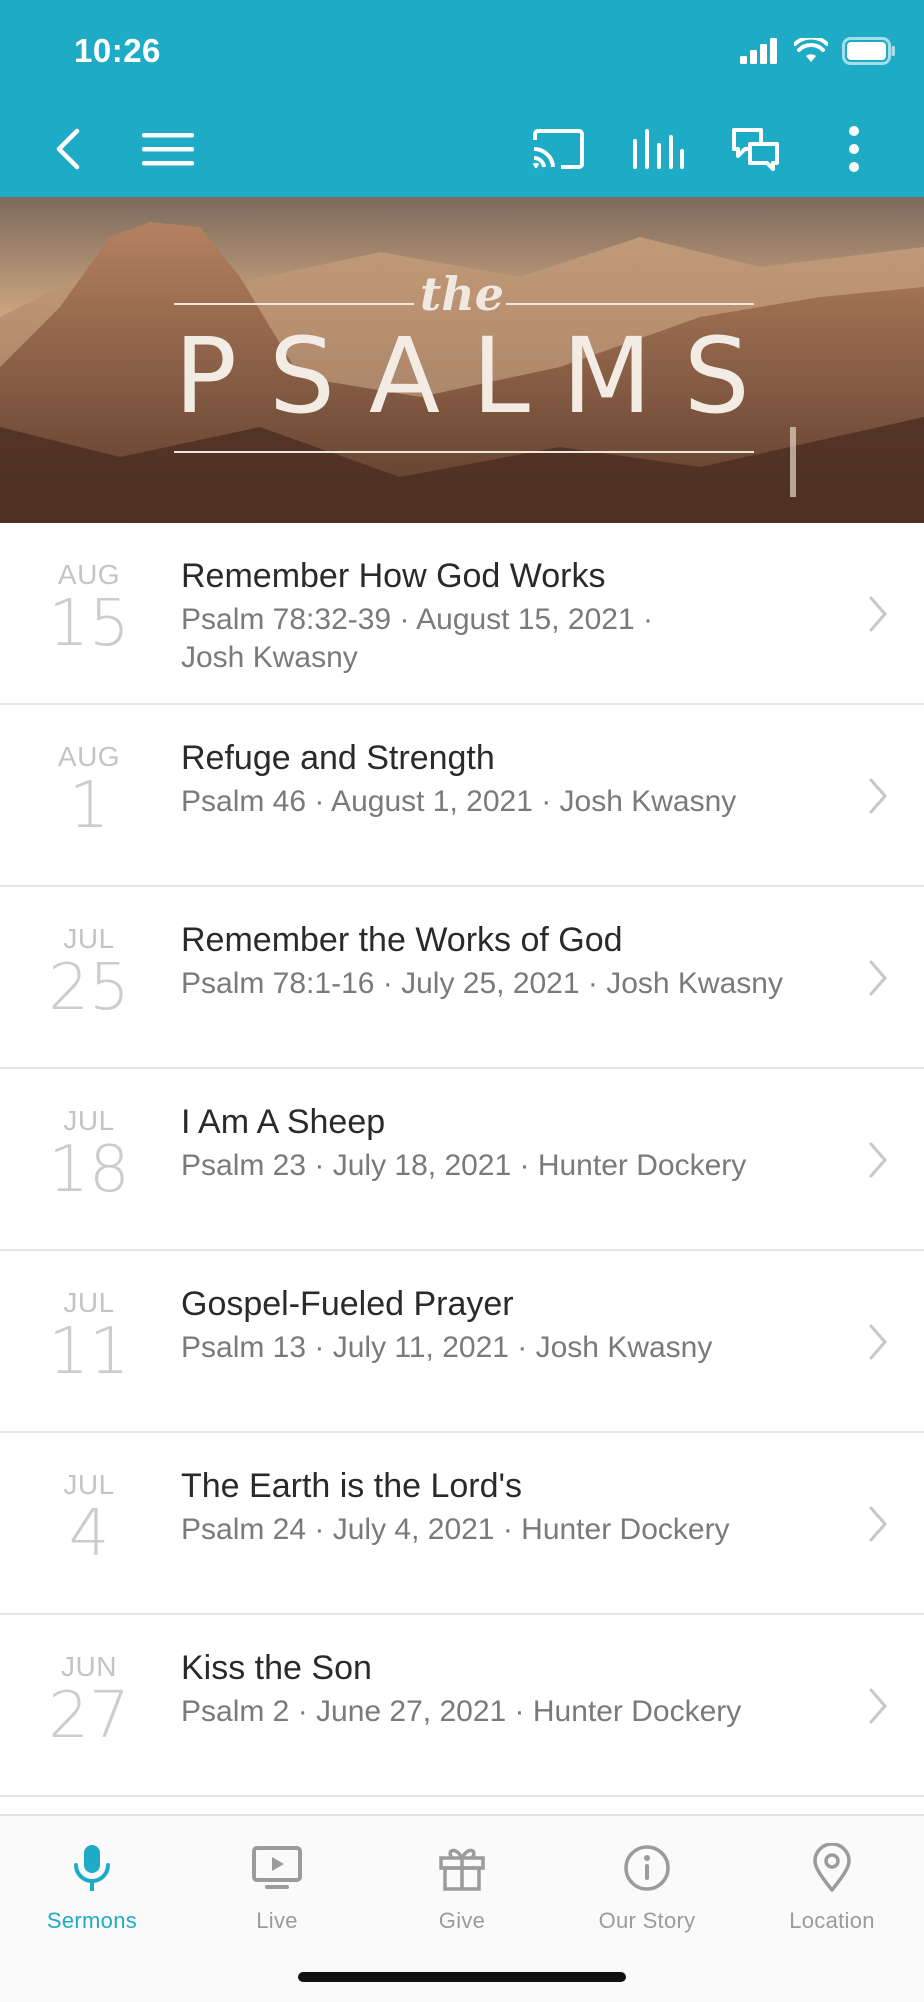 Image resolution: width=924 pixels, height=2002 pixels. I want to click on status-icons, so click(818, 51).